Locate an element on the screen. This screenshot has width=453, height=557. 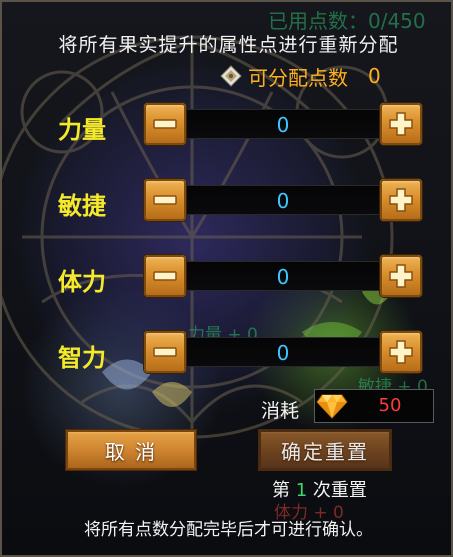
available-points-label: 可分配点数 is located at coordinates (298, 77).